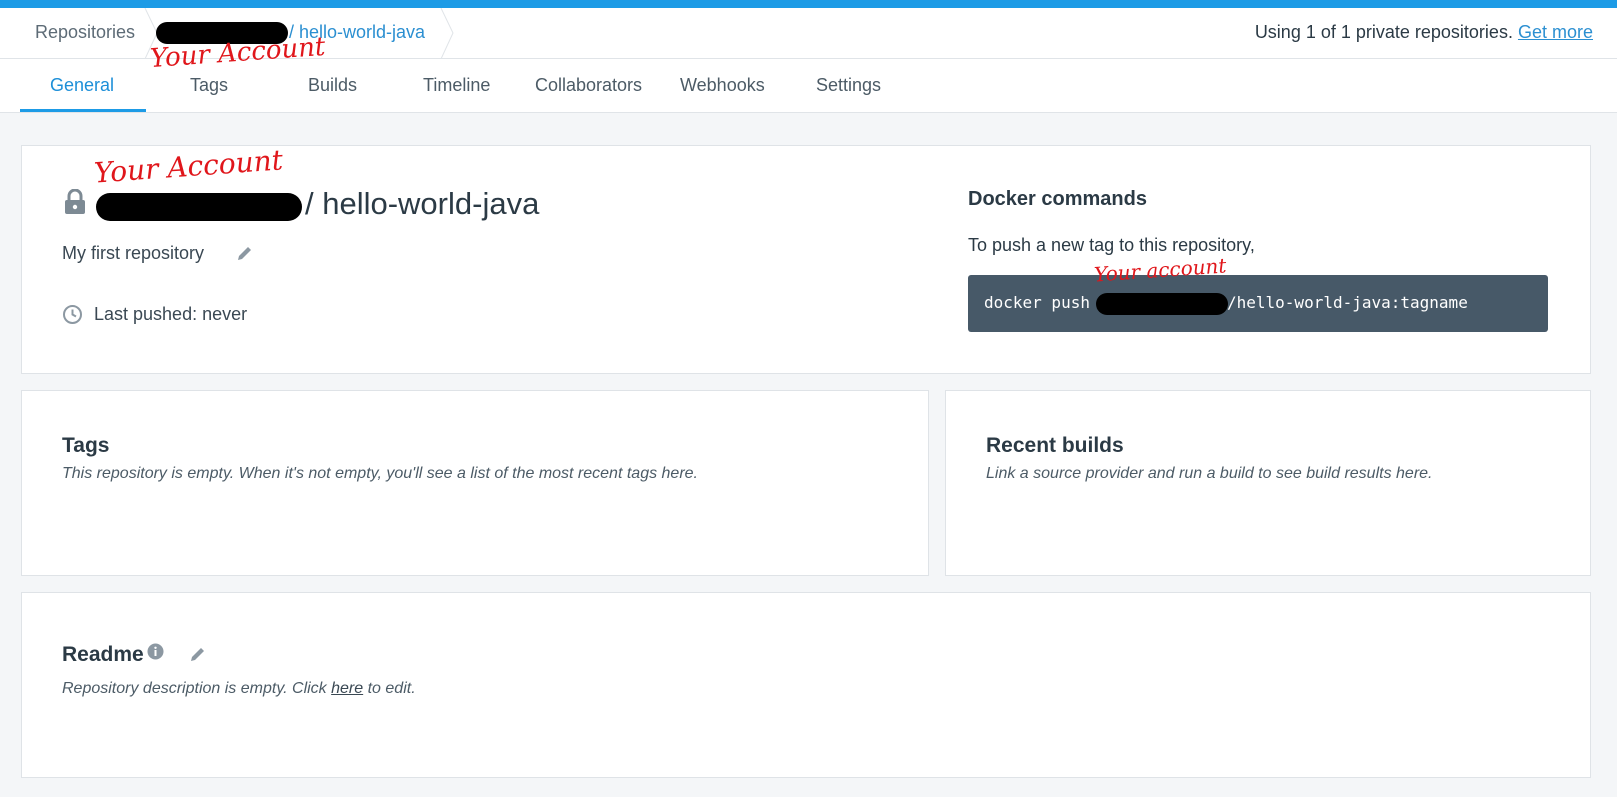  I want to click on info-icon, so click(155, 651).